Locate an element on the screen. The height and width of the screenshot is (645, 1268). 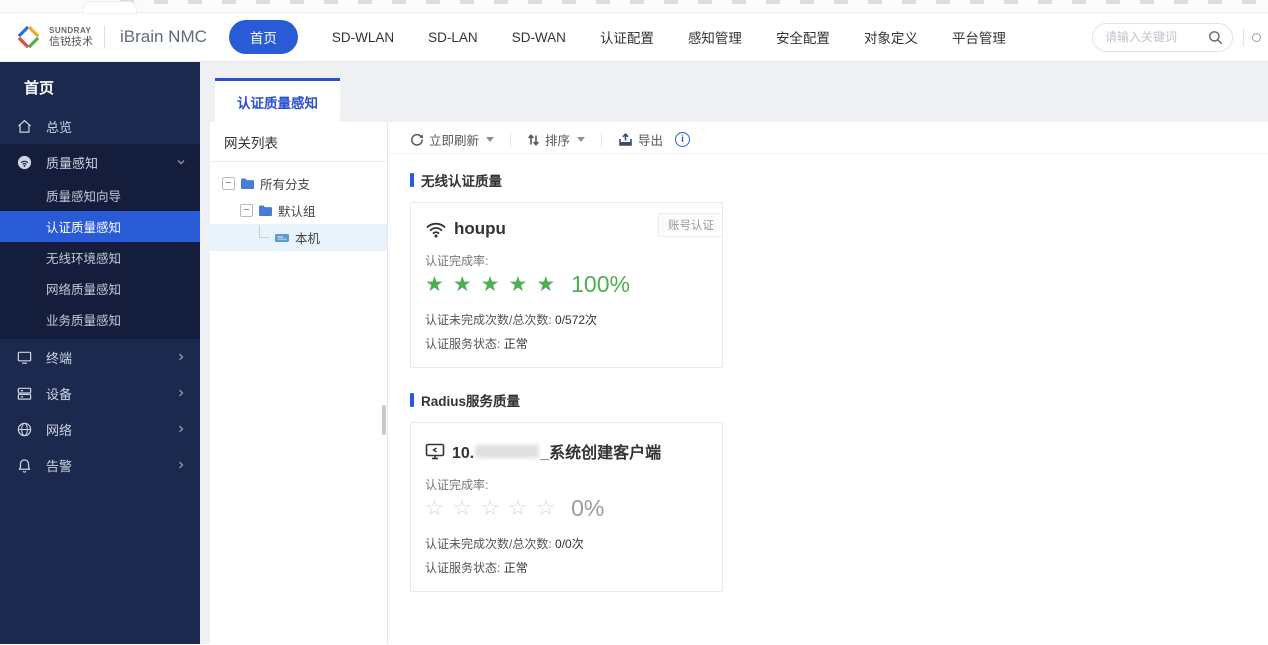
section-title: 无线认证质量 is located at coordinates (839, 180).